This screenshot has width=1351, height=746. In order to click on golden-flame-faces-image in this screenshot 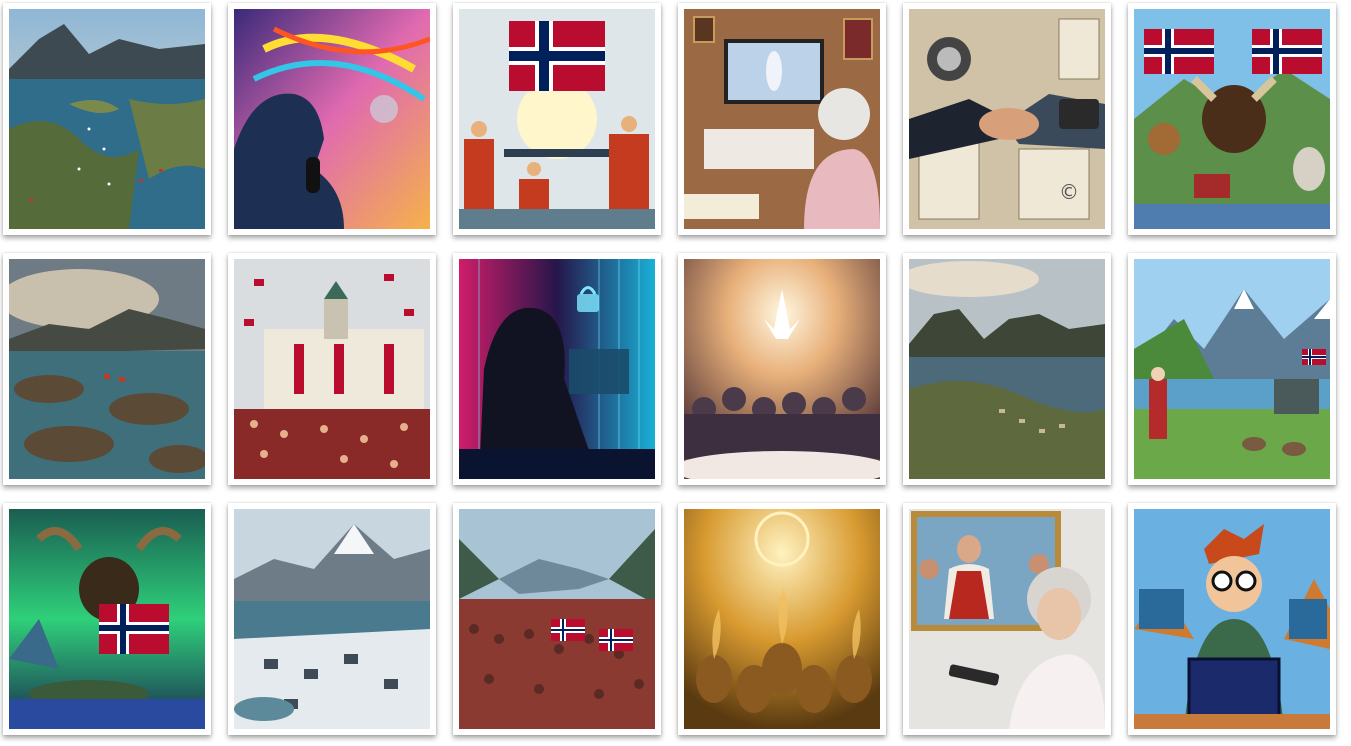, I will do `click(782, 619)`.